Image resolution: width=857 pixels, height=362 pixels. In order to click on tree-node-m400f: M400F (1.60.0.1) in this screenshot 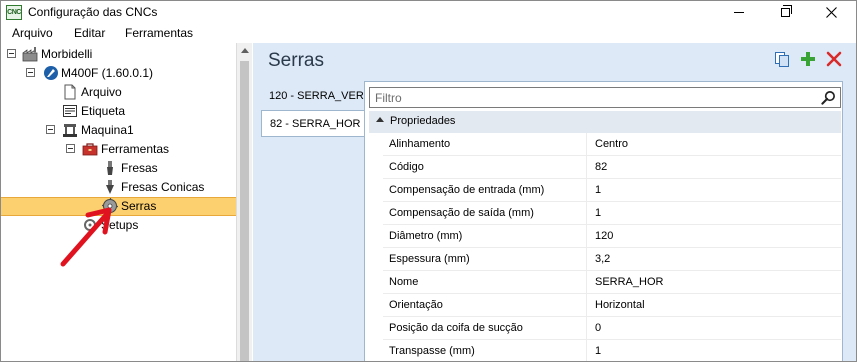, I will do `click(118, 73)`.